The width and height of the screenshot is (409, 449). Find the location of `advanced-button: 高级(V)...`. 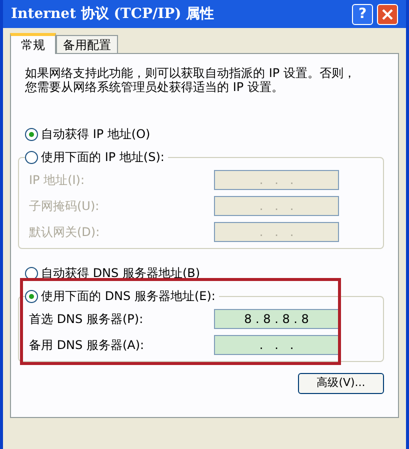

advanced-button: 高级(V)... is located at coordinates (341, 383).